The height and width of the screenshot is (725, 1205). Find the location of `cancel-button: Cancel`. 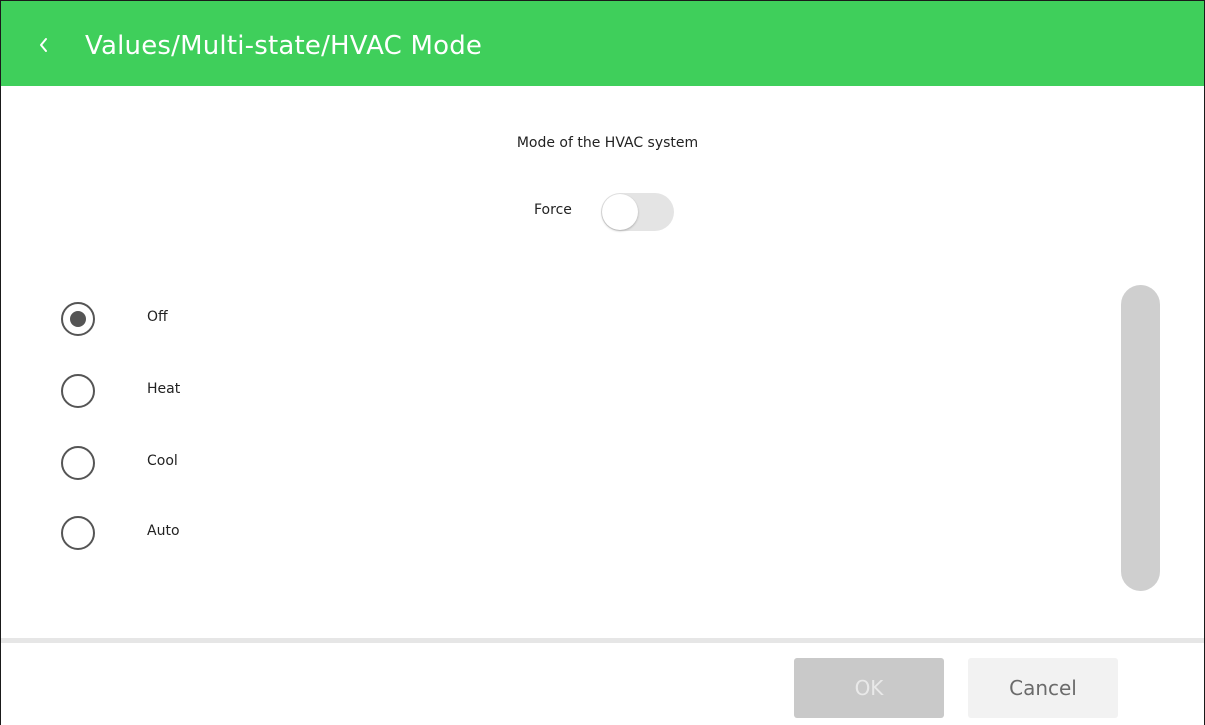

cancel-button: Cancel is located at coordinates (1043, 688).